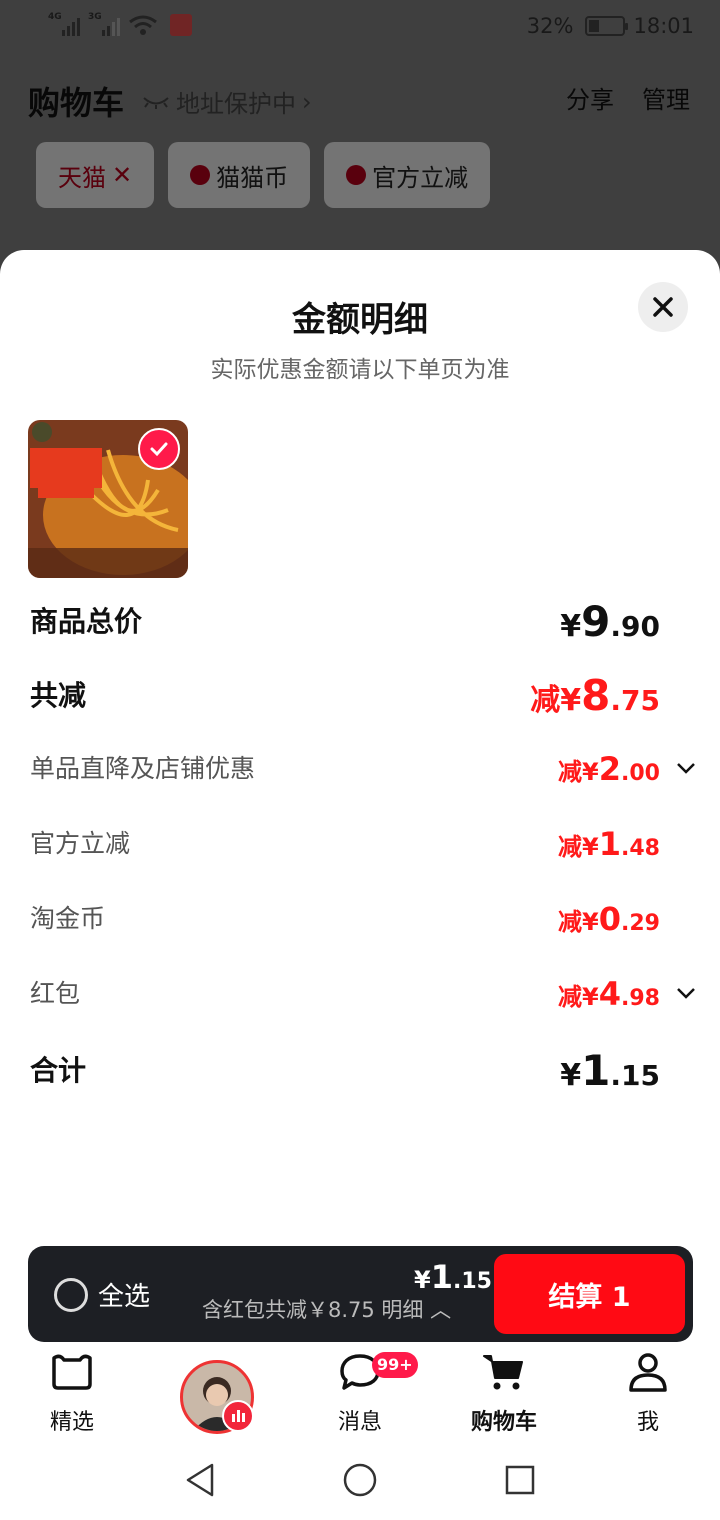  Describe the element at coordinates (360, 370) in the screenshot. I see `sheet-subtitle: 实际优惠金额请以下单页为准` at that location.